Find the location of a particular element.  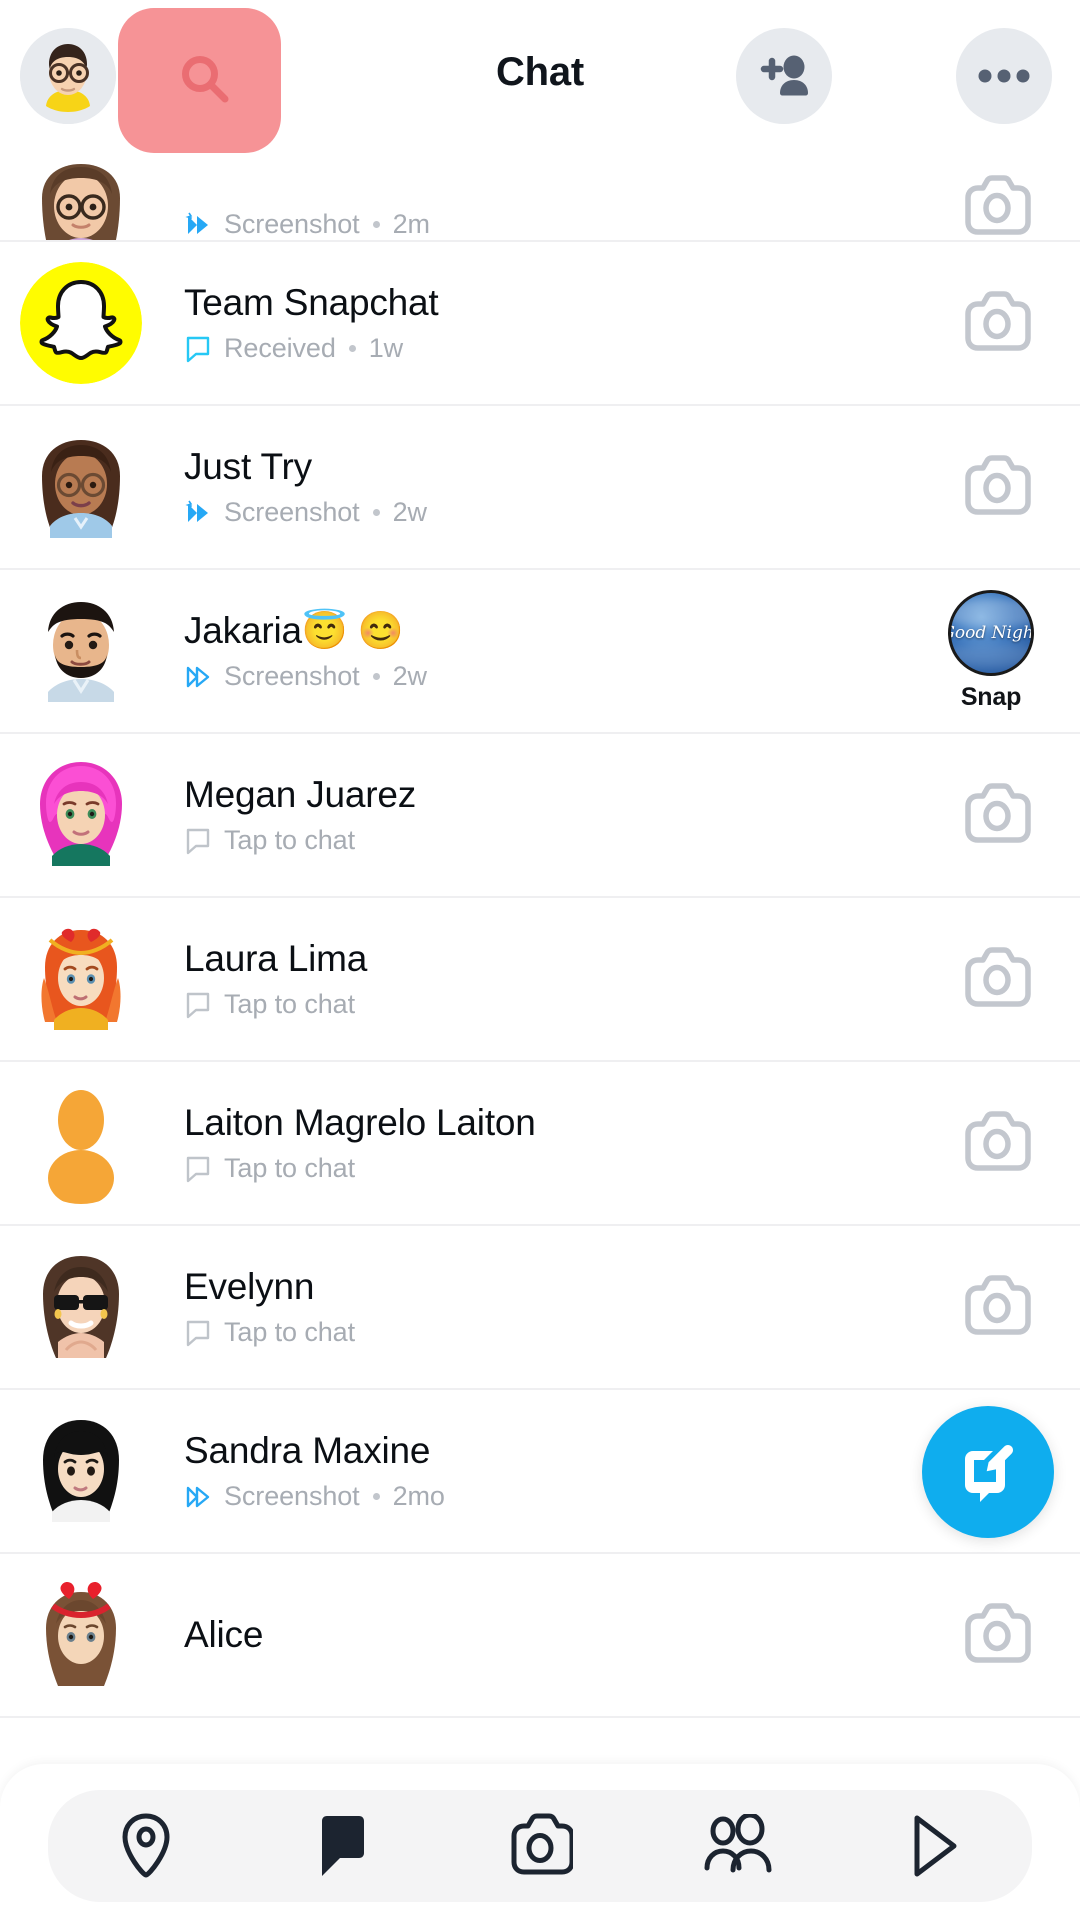

chat-row: Evelynn Tap to chat is located at coordinates (540, 1308).